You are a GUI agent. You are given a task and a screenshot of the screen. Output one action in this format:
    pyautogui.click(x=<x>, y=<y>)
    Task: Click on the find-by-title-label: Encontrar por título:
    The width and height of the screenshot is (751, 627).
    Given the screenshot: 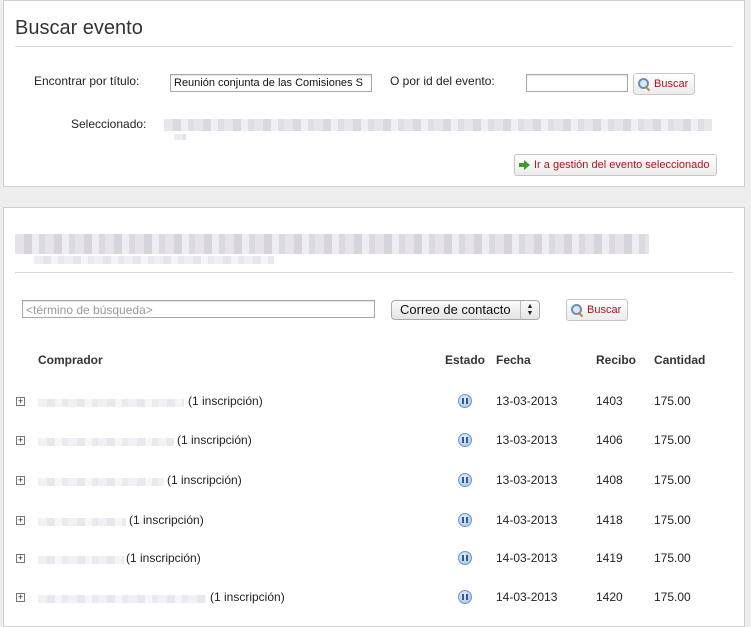 What is the action you would take?
    pyautogui.click(x=87, y=81)
    